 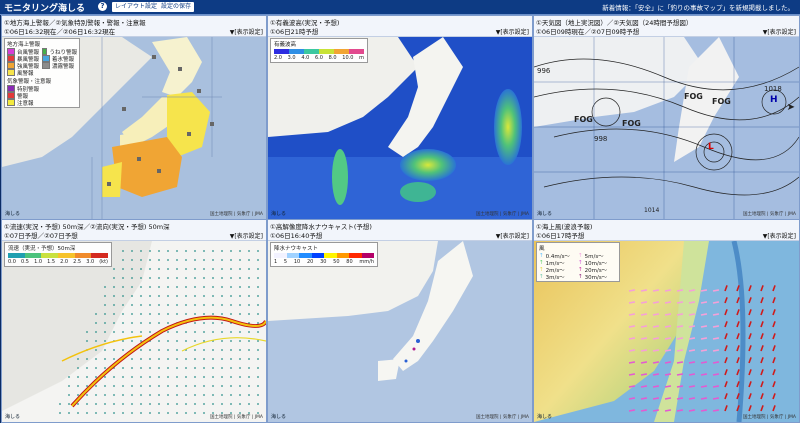 What do you see at coordinates (136, 7) in the screenshot?
I see `layout-settings-button: レイアウト設定` at bounding box center [136, 7].